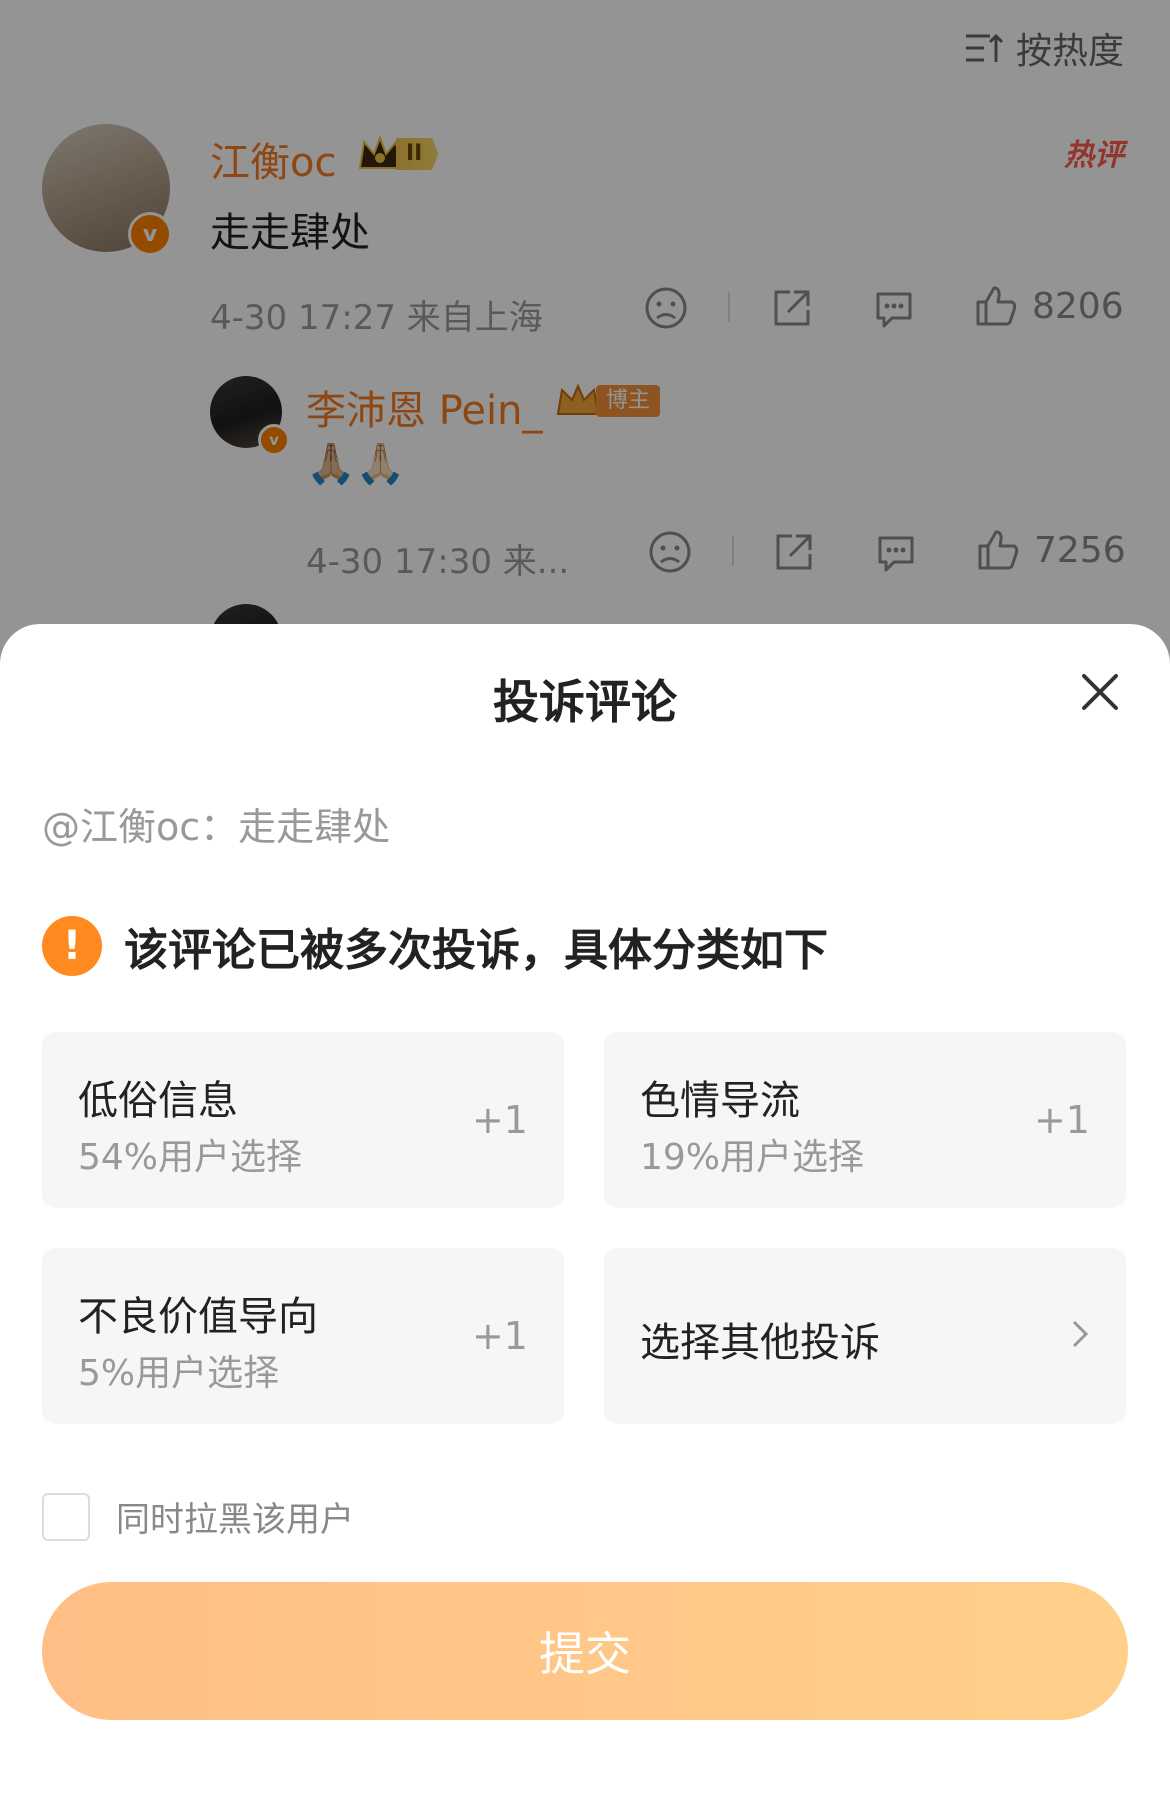 The image size is (1170, 1820). I want to click on checkbox-box, so click(66, 1516).